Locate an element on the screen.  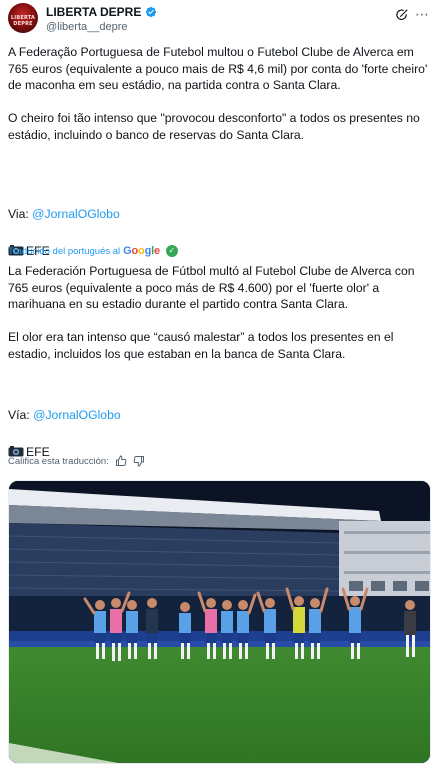
check-icon: ✓ is located at coordinates (171, 251).